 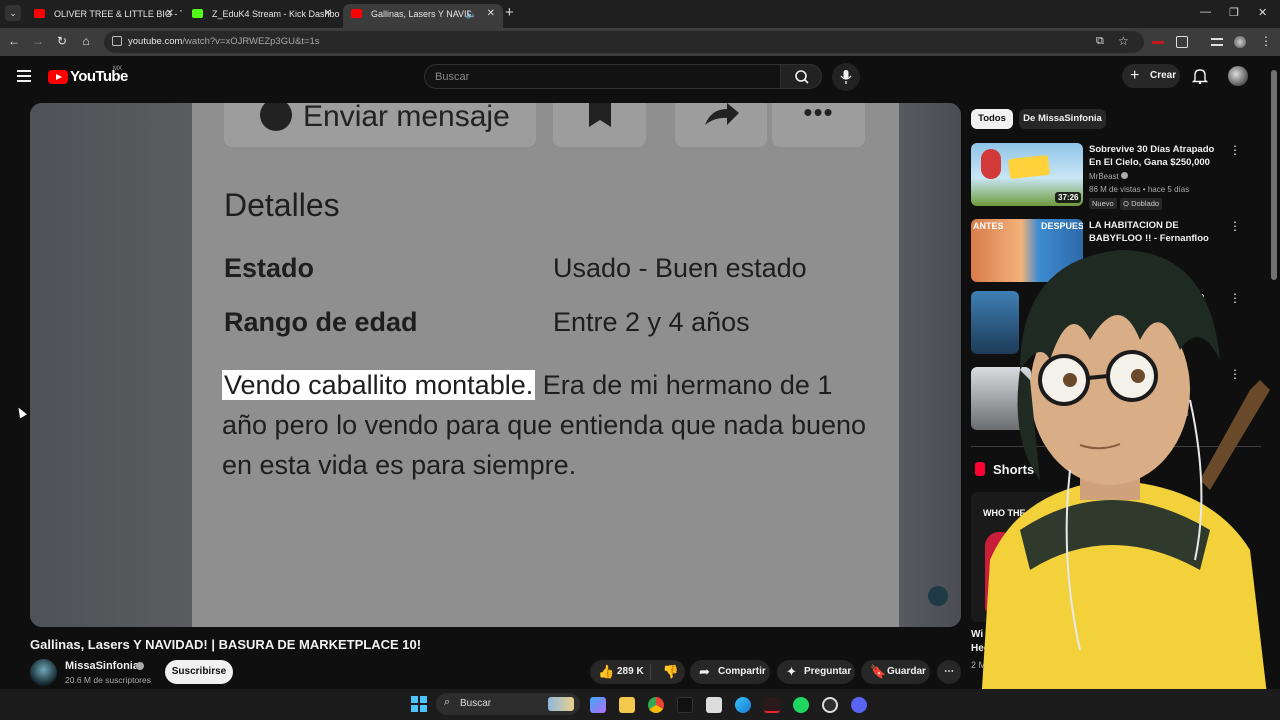 What do you see at coordinates (1238, 76) in the screenshot?
I see `account-avatar` at bounding box center [1238, 76].